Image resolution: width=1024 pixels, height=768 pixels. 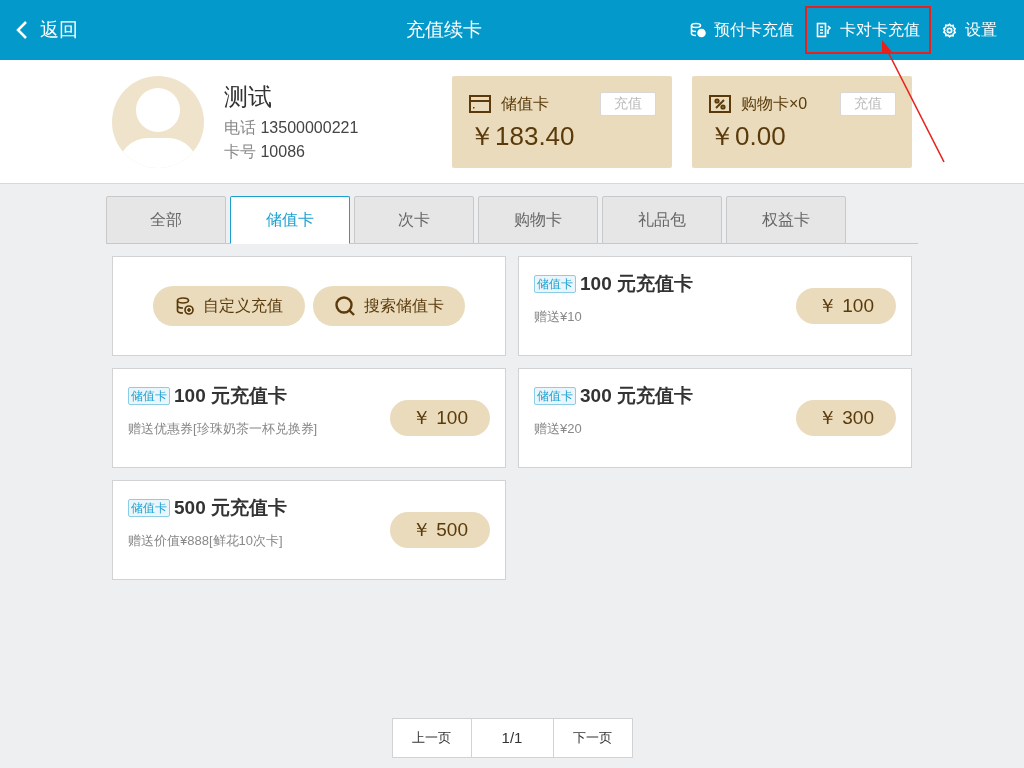 I want to click on balance-label: 购物卡×0, so click(x=774, y=103).